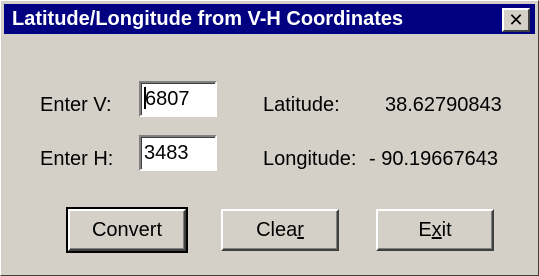 This screenshot has width=539, height=276. I want to click on close-icon: ✕, so click(516, 20).